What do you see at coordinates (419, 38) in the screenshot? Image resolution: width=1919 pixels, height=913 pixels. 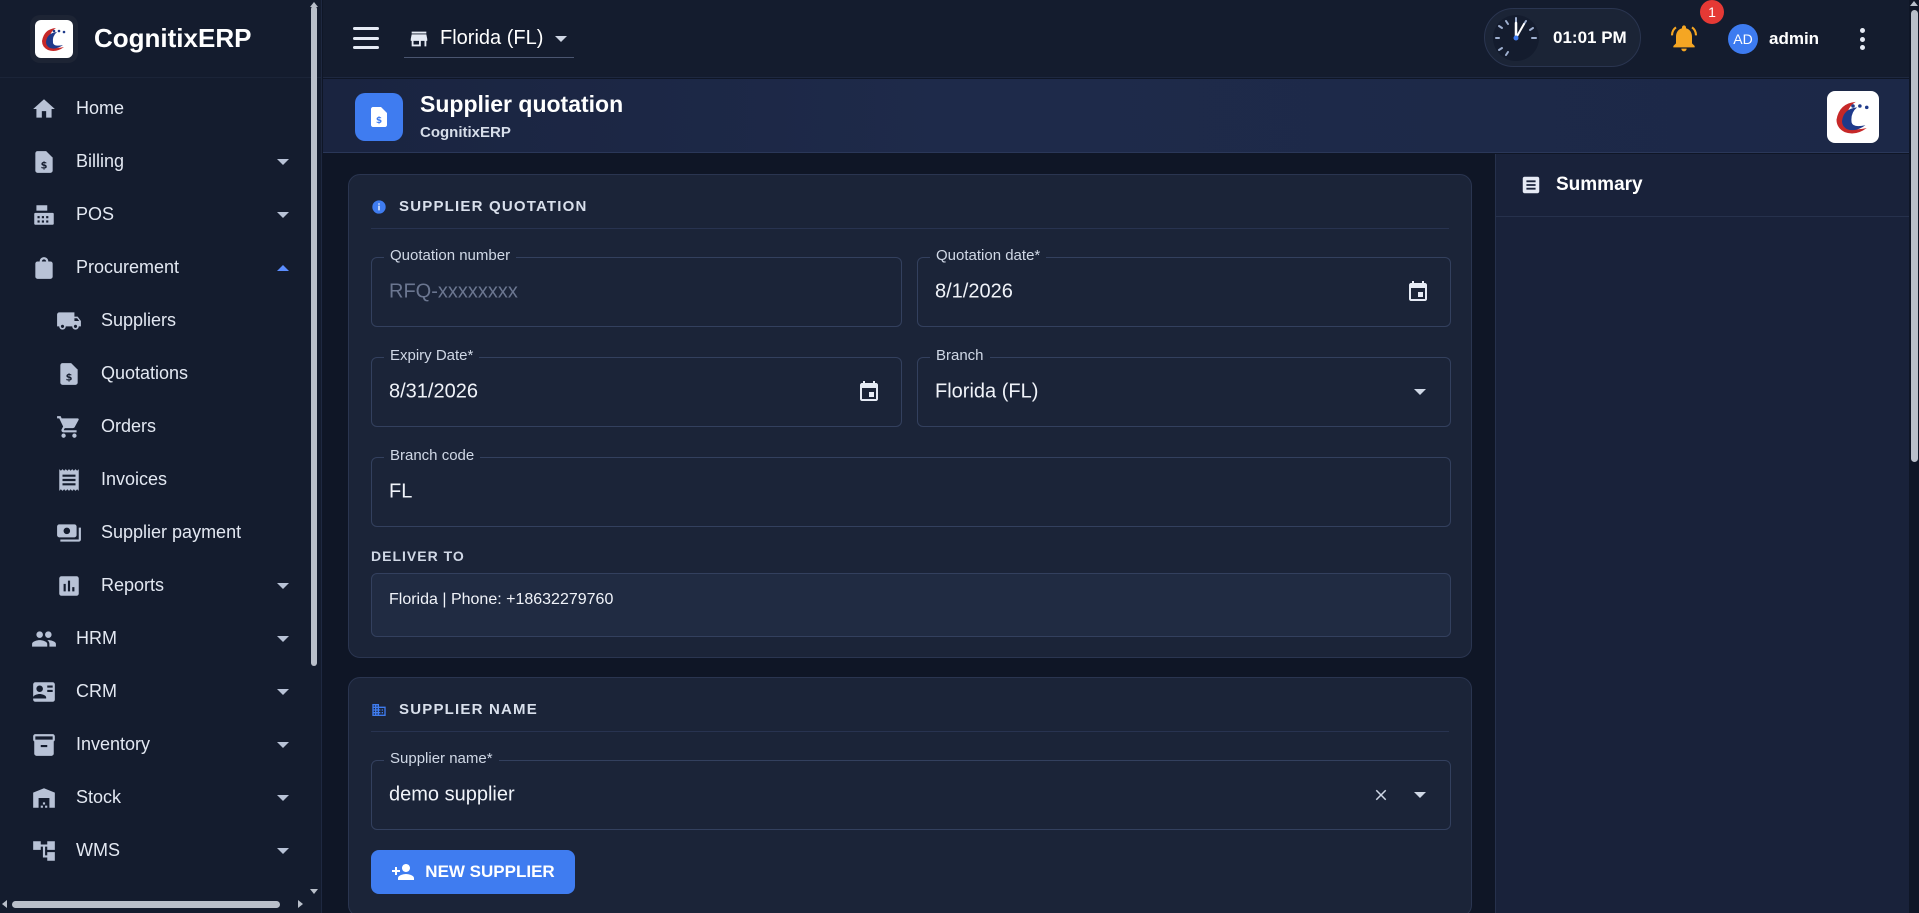 I see `store-icon` at bounding box center [419, 38].